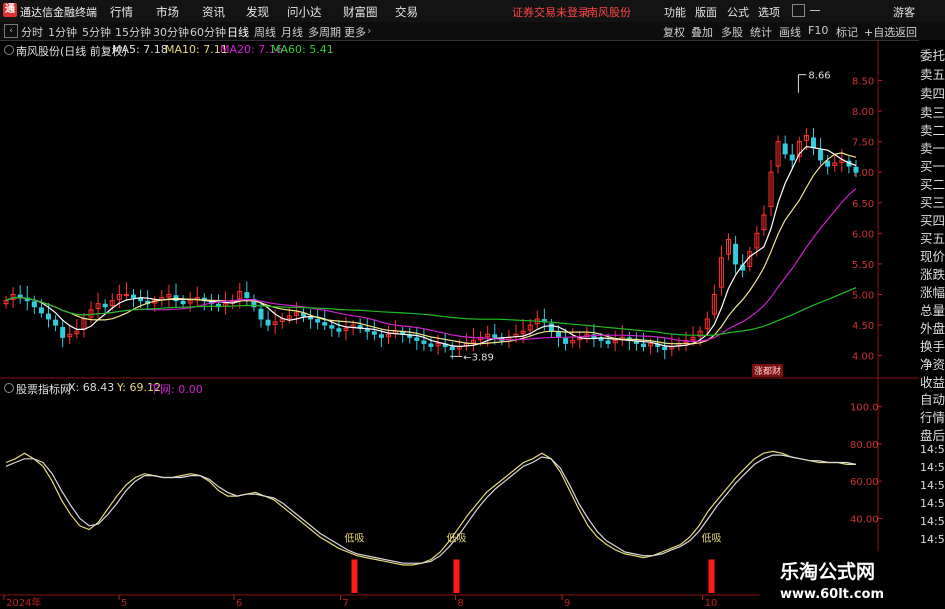 This screenshot has height=609, width=945. What do you see at coordinates (932, 416) in the screenshot?
I see `side-panel-item: 行情` at bounding box center [932, 416].